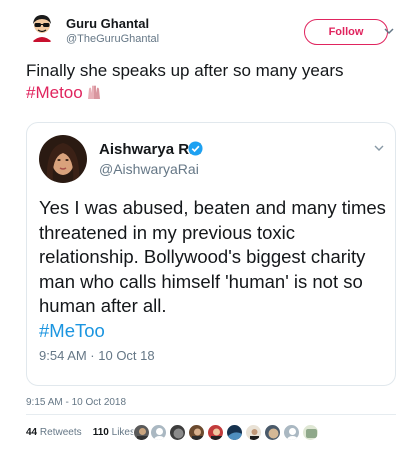 This screenshot has height=450, width=418. I want to click on raised-hands-emoji-icon, so click(94, 92).